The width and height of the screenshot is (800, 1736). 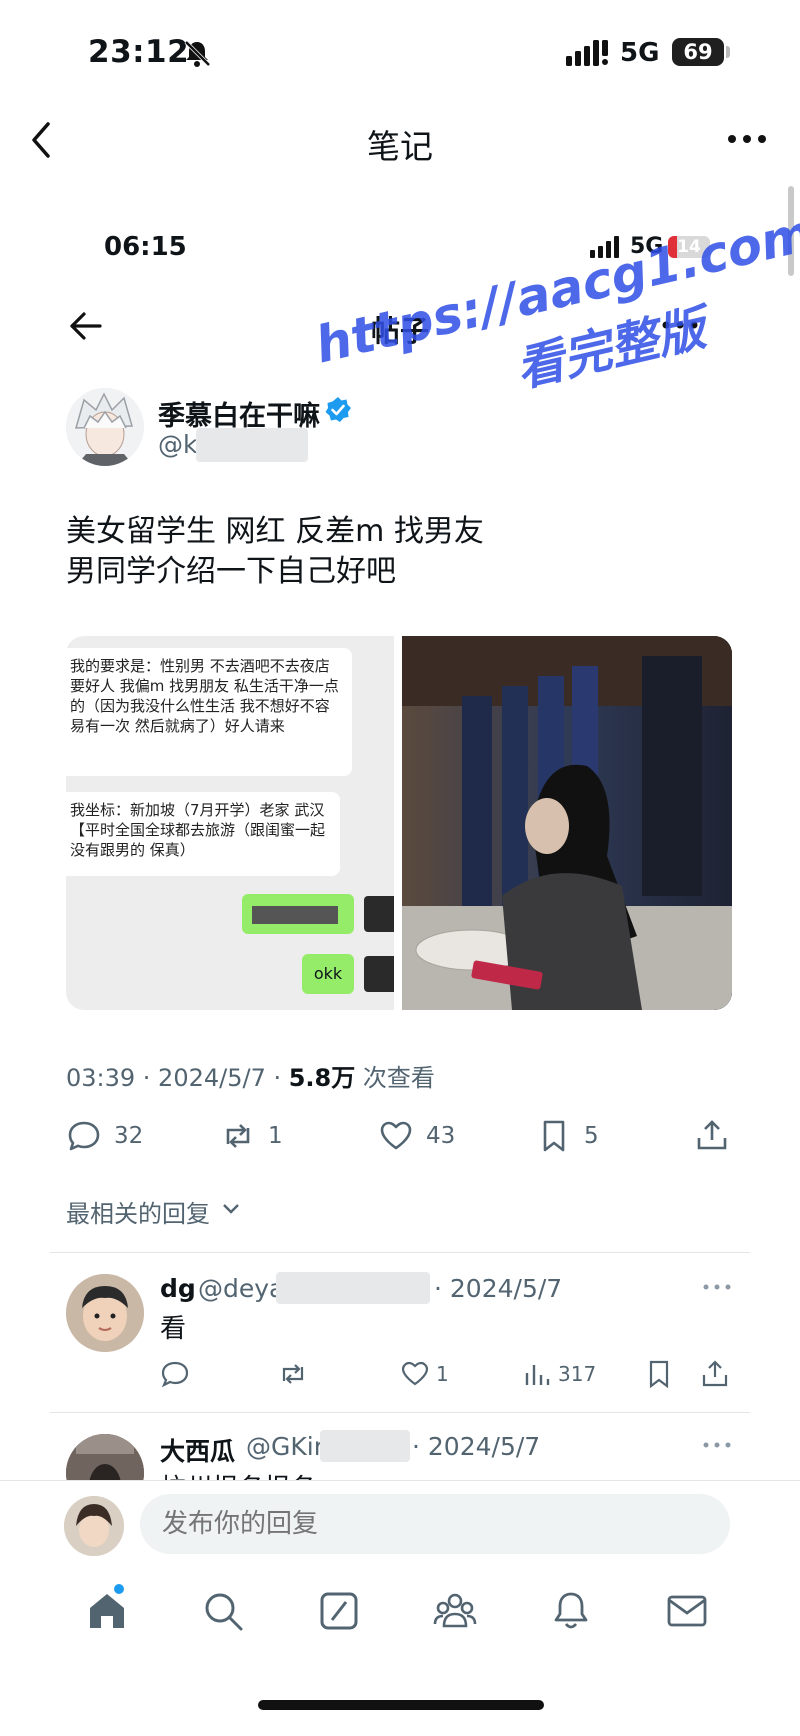 What do you see at coordinates (400, 1480) in the screenshot?
I see `composer-divider` at bounding box center [400, 1480].